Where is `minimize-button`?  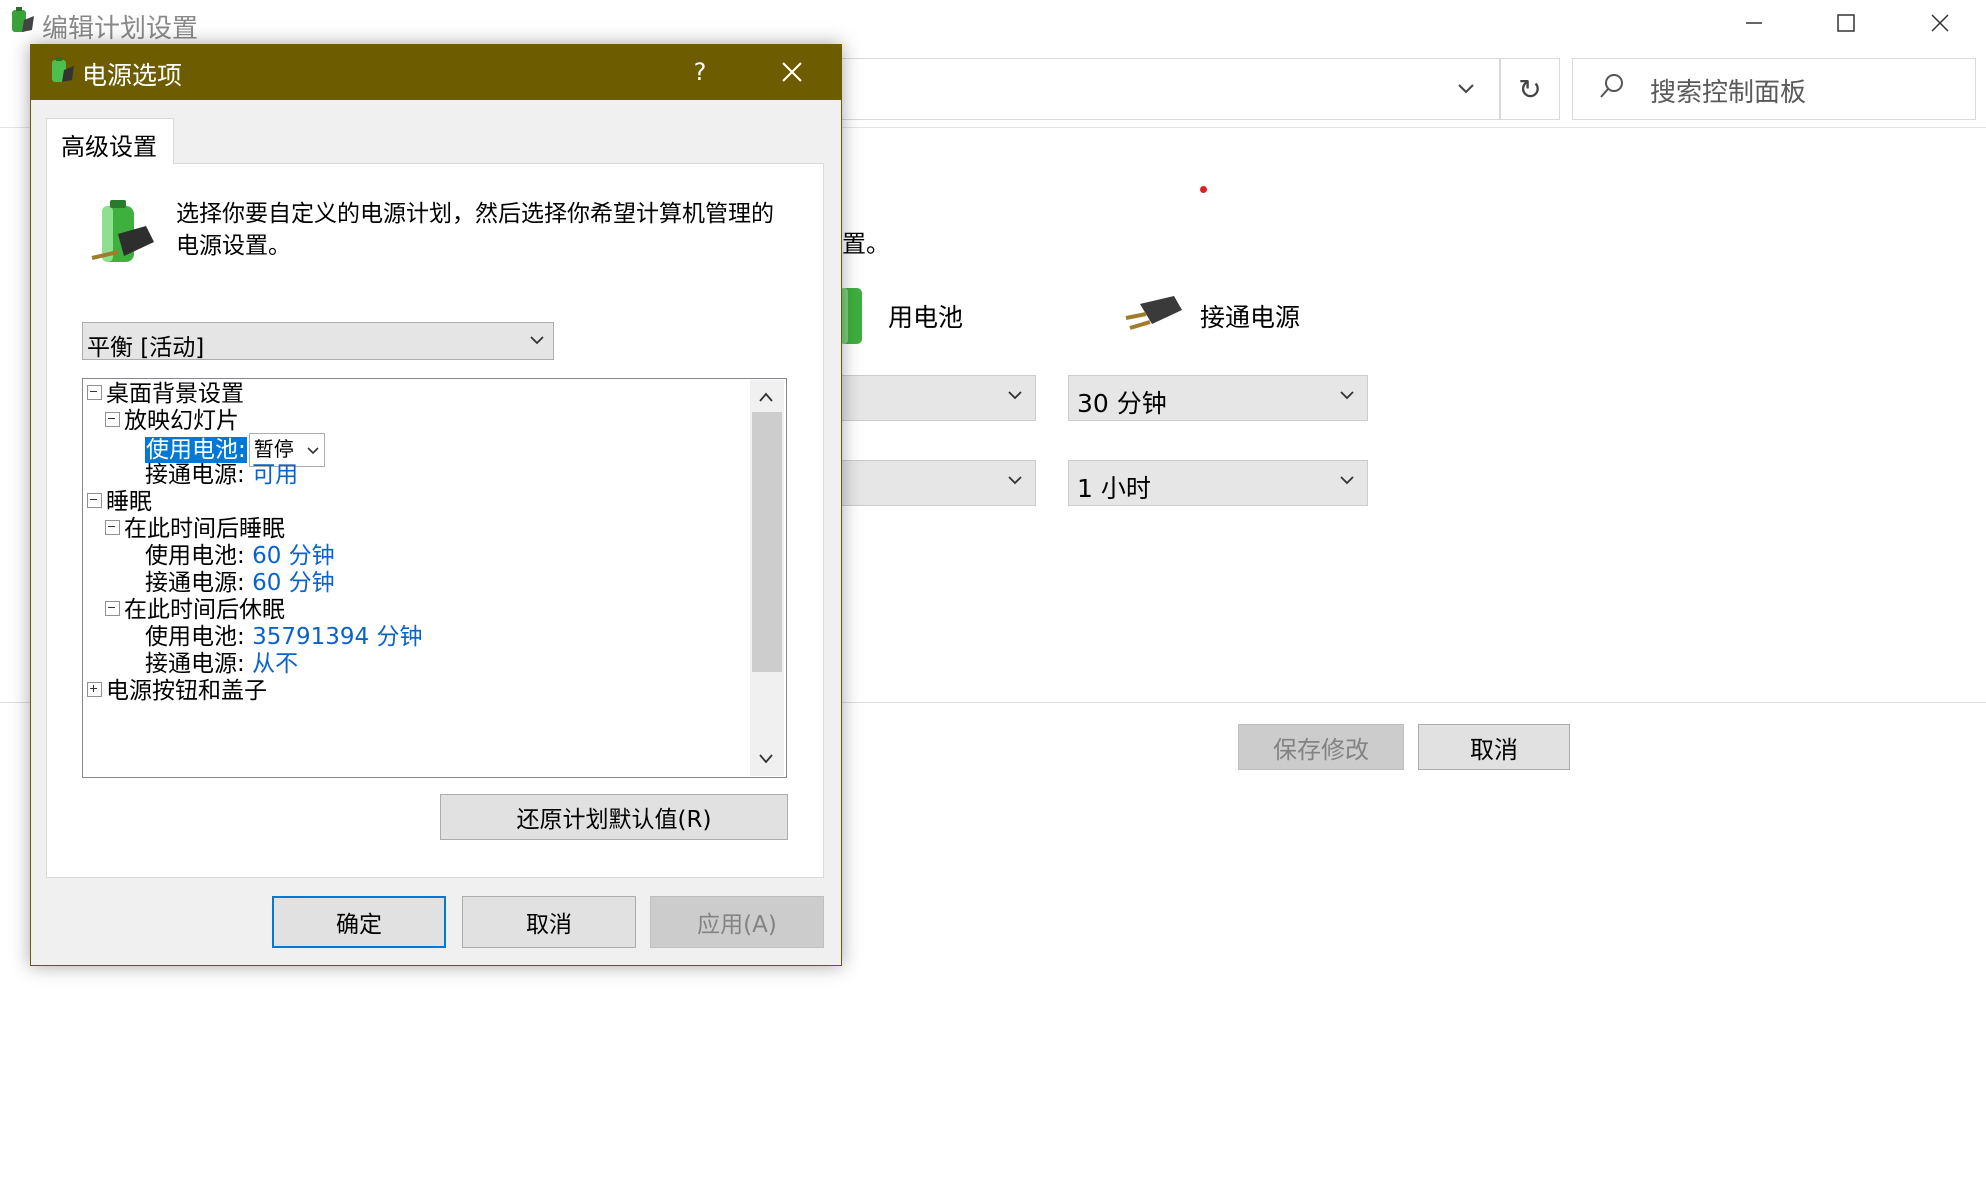 minimize-button is located at coordinates (1754, 23).